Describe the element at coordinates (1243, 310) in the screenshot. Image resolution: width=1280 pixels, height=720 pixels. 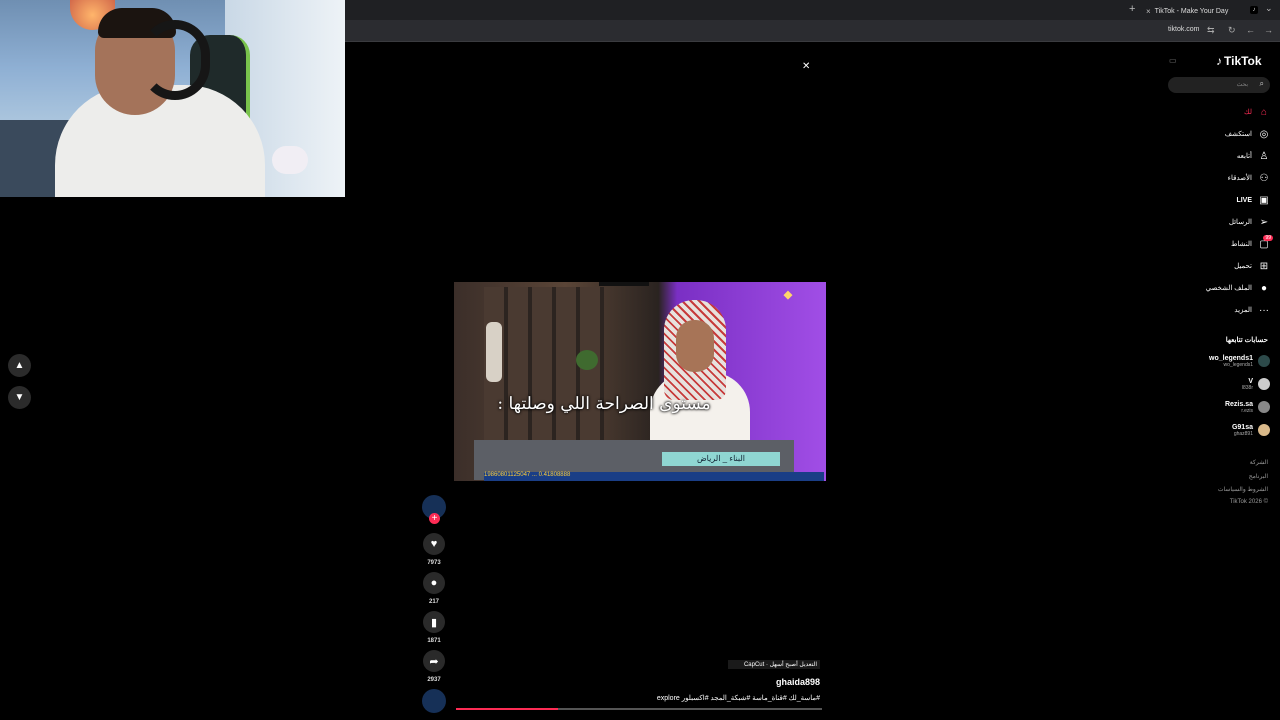
I see `sidebar-item-label: المزيد` at that location.